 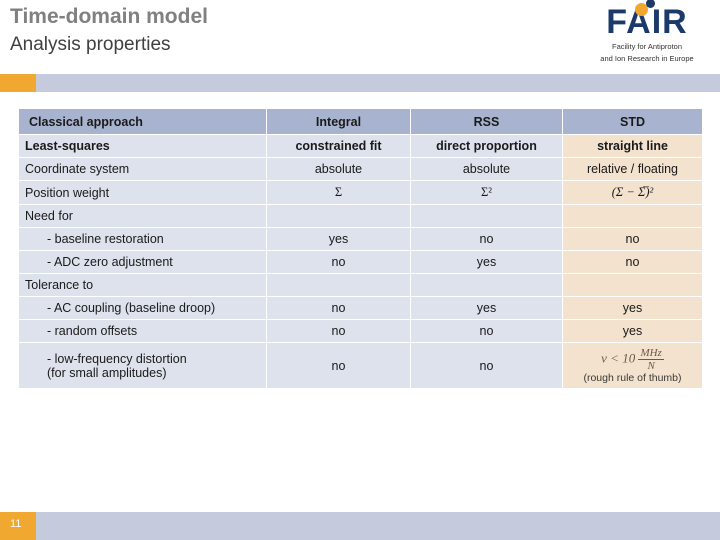 I want to click on table-row: - random offsets no no yes, so click(x=360, y=331).